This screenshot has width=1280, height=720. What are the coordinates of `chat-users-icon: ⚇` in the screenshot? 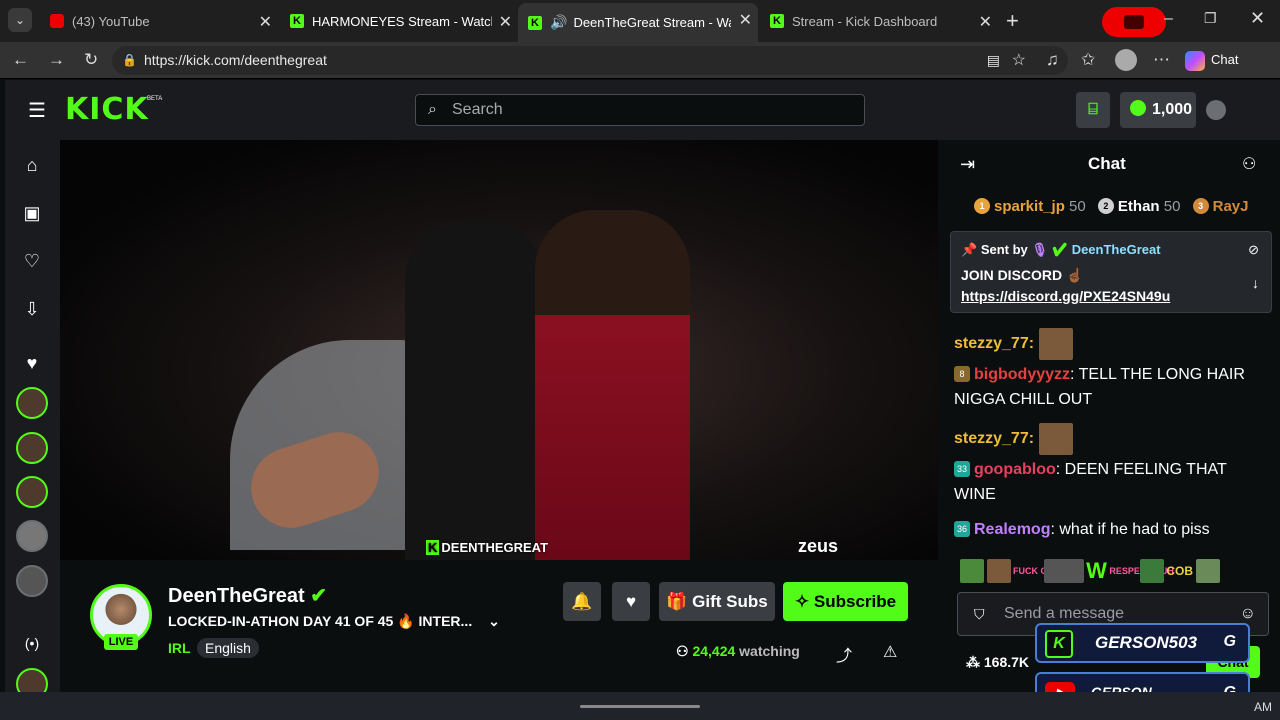 It's located at (1249, 164).